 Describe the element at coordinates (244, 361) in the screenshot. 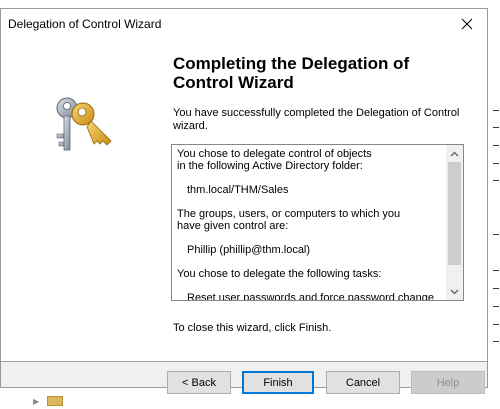

I see `divider` at that location.